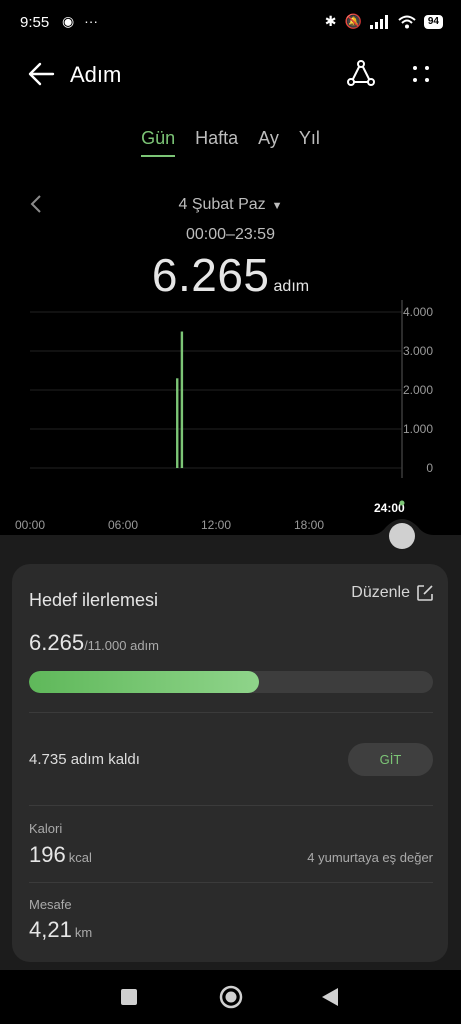 This screenshot has width=461, height=1024. I want to click on steps-remaining: 4.735 adım kaldı, so click(84, 759).